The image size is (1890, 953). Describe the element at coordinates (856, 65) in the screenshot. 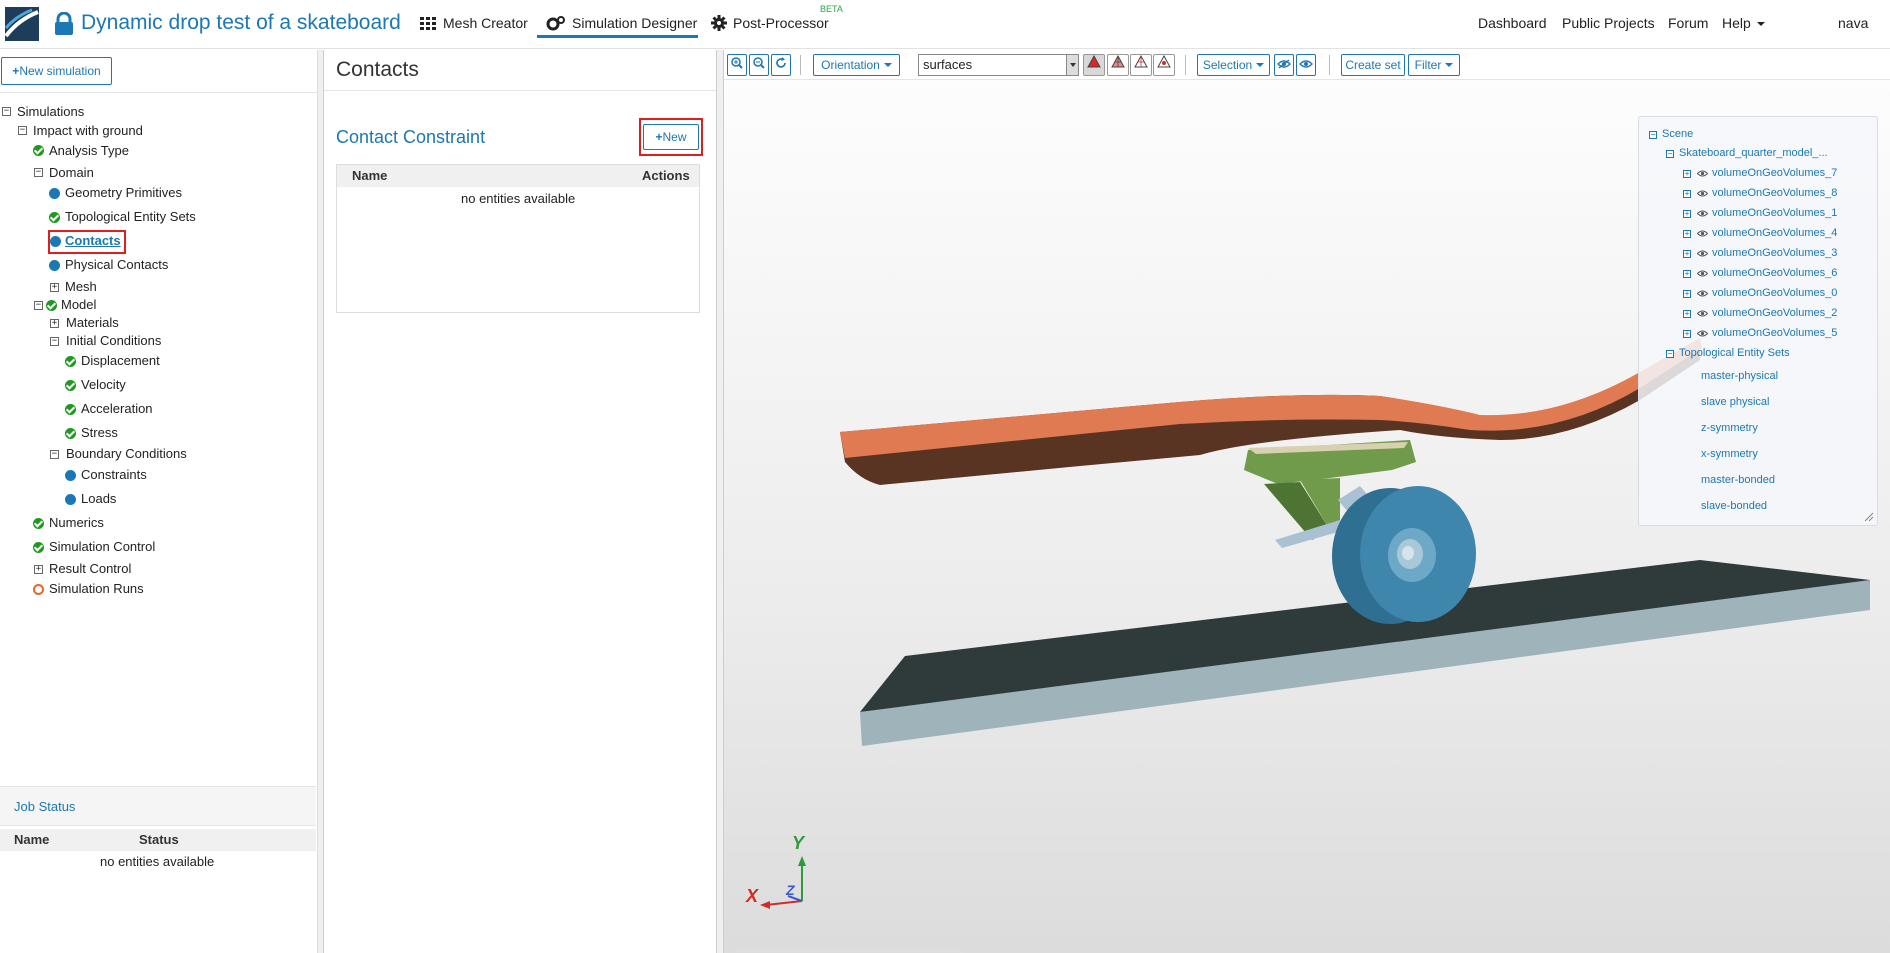

I see `orientation-dropdown: Orientation` at that location.